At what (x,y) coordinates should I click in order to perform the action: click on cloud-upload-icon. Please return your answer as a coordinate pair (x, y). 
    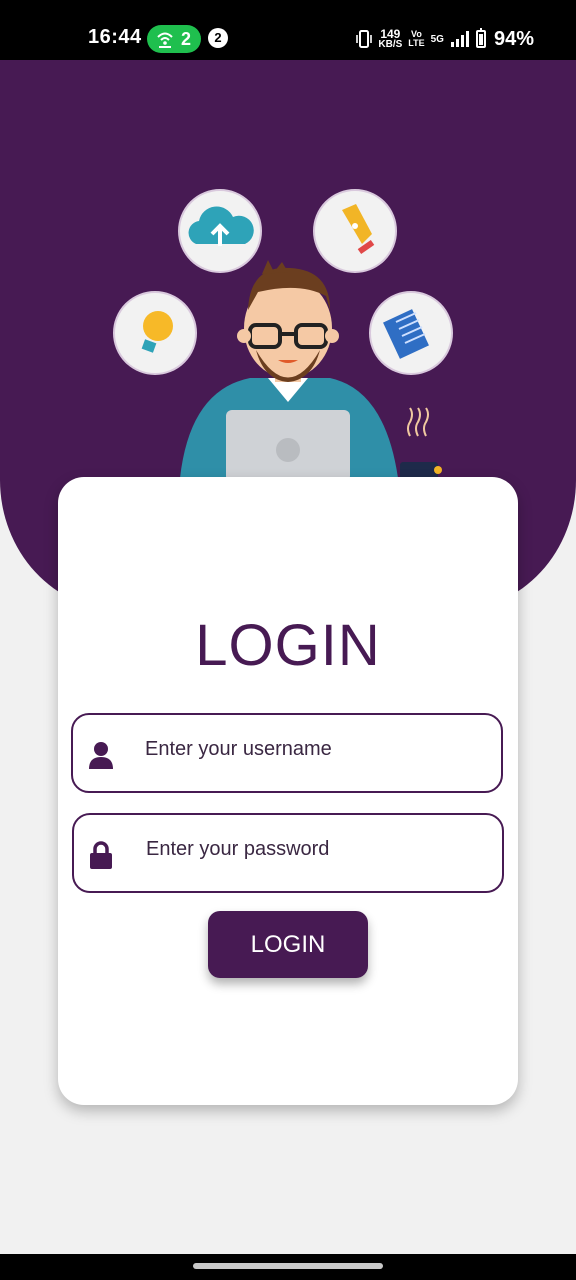
    Looking at the image, I should click on (220, 231).